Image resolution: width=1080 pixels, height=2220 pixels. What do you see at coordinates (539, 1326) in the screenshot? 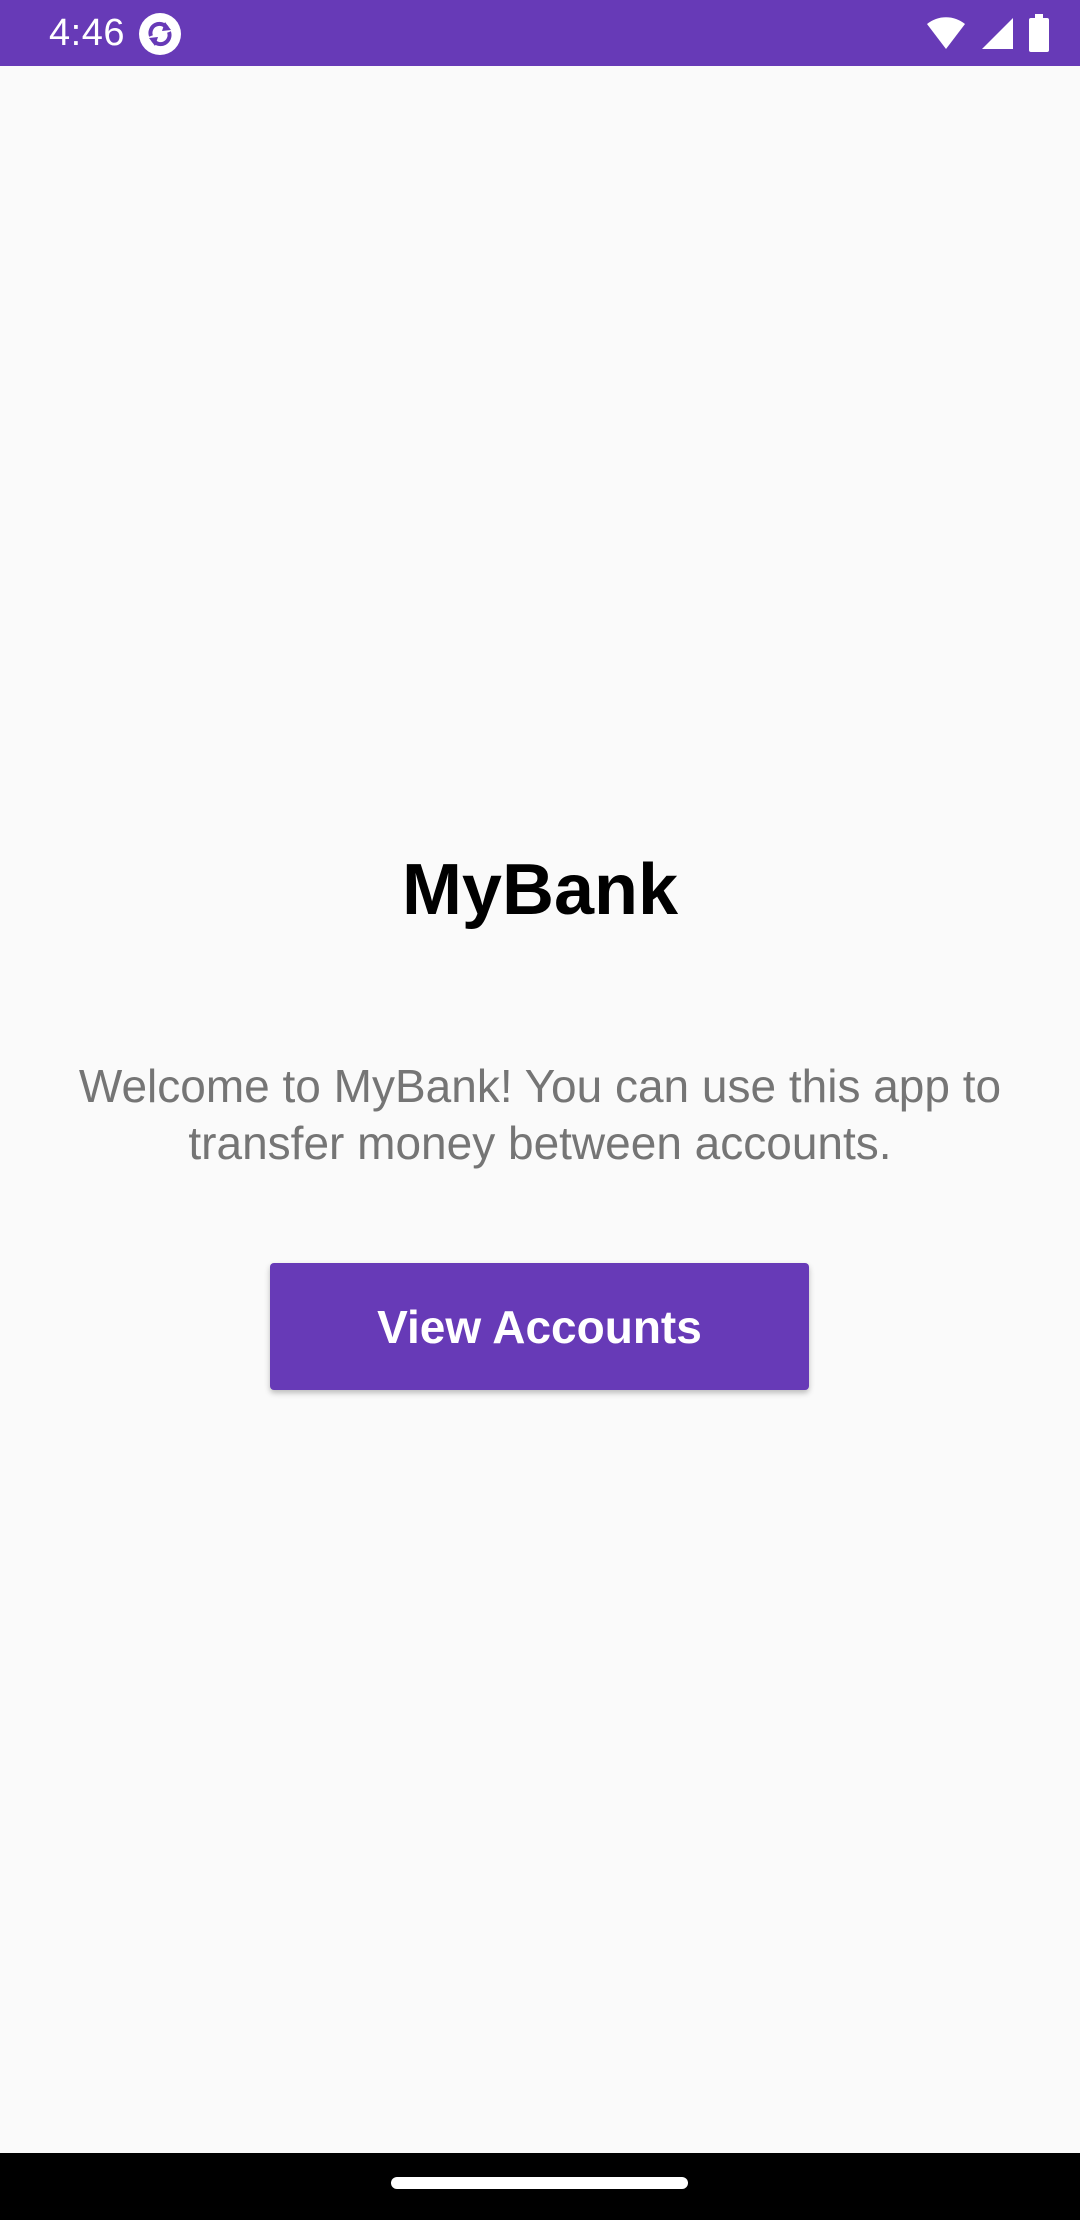
I see `view-accounts-button: View Accounts` at bounding box center [539, 1326].